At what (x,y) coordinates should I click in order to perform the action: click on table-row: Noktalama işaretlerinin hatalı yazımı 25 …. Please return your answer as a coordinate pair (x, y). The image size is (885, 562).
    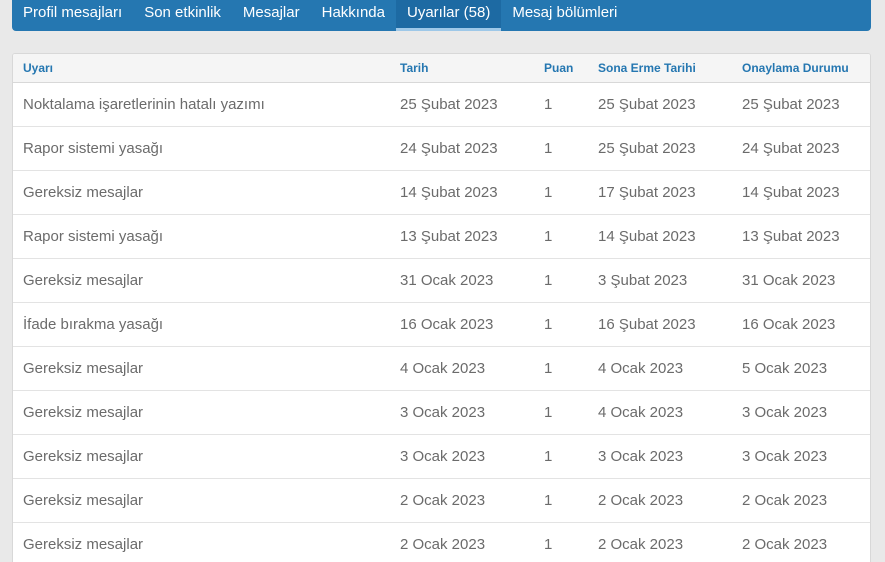
    Looking at the image, I should click on (441, 104).